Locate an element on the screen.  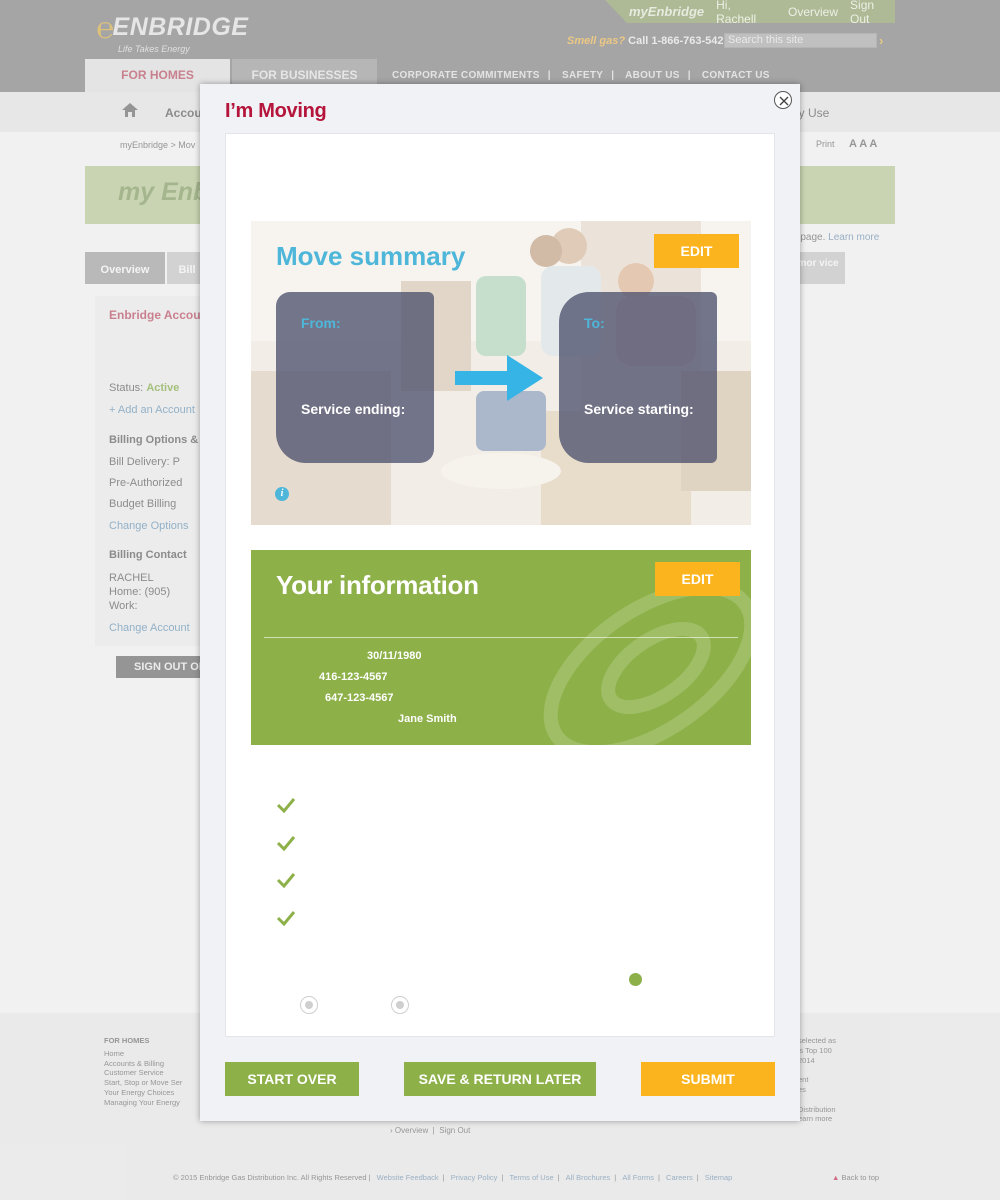
service-ending-label: Service ending: is located at coordinates (353, 409).